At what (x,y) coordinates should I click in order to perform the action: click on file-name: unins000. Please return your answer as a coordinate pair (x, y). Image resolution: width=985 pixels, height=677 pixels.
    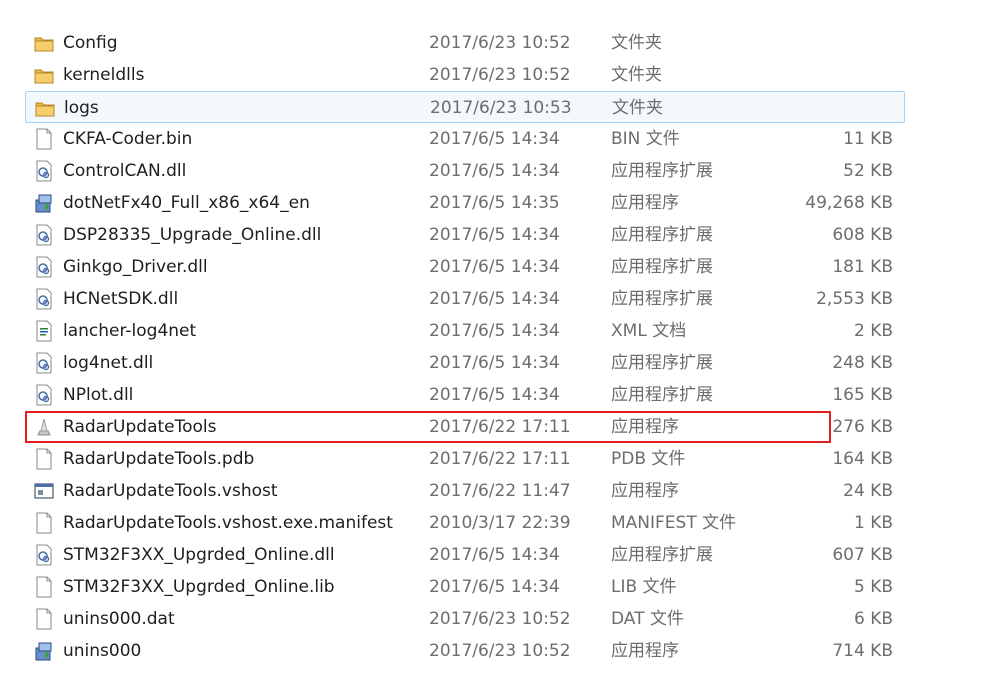
    Looking at the image, I should click on (102, 651).